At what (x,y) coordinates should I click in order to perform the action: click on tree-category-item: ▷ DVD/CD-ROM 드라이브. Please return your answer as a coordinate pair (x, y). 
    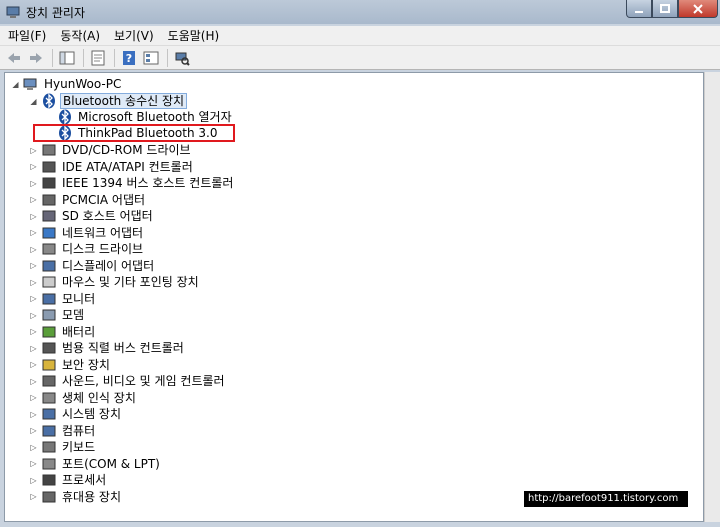
    Looking at the image, I should click on (111, 150).